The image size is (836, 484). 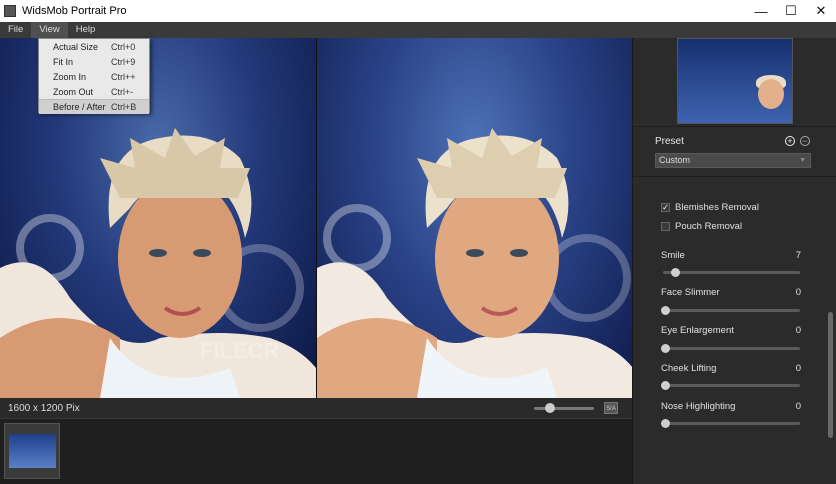 What do you see at coordinates (665, 226) in the screenshot?
I see `pouch-removal-checkbox` at bounding box center [665, 226].